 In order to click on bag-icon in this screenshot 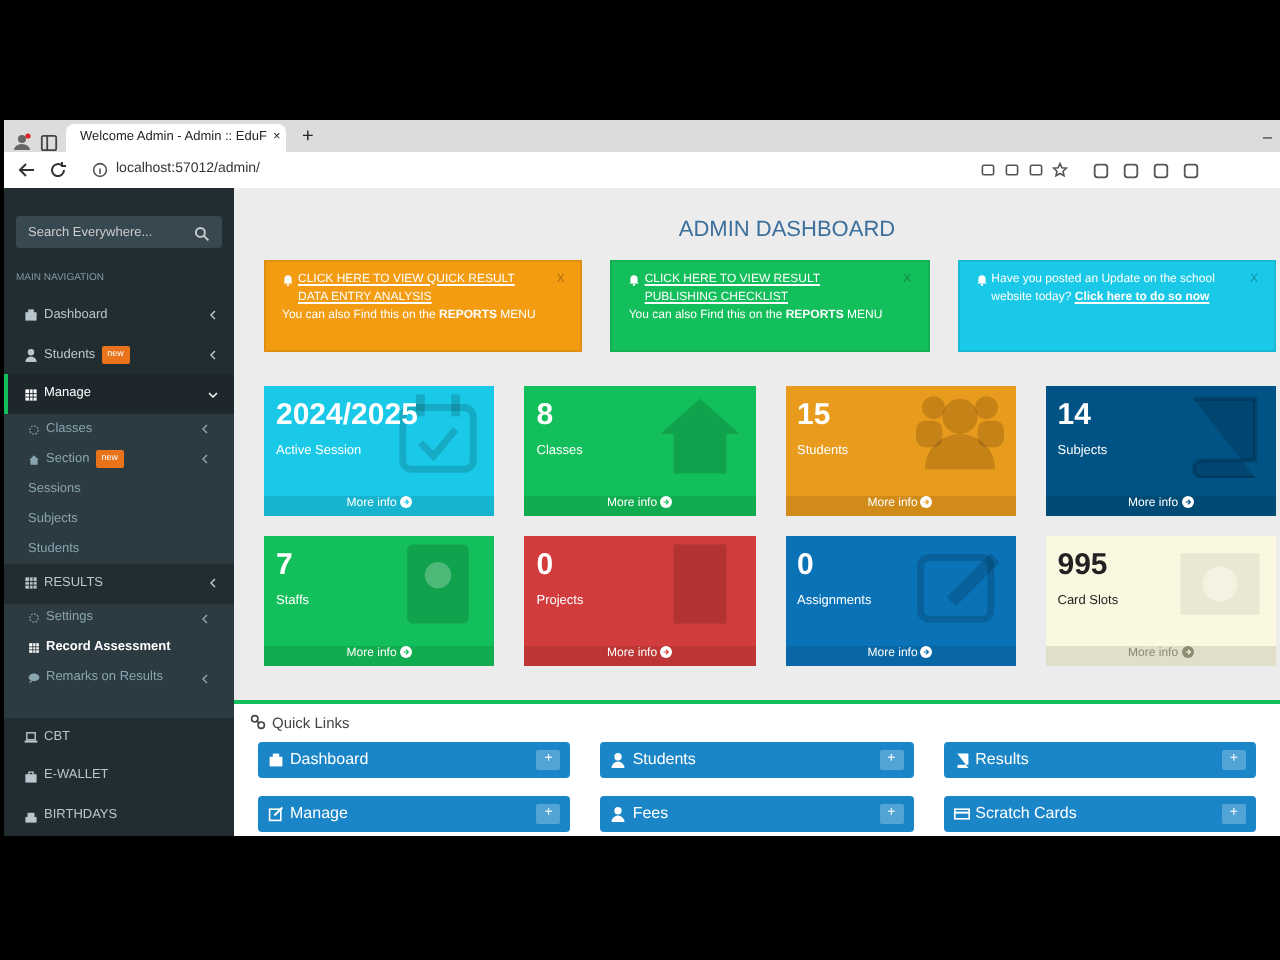, I will do `click(31, 776)`.